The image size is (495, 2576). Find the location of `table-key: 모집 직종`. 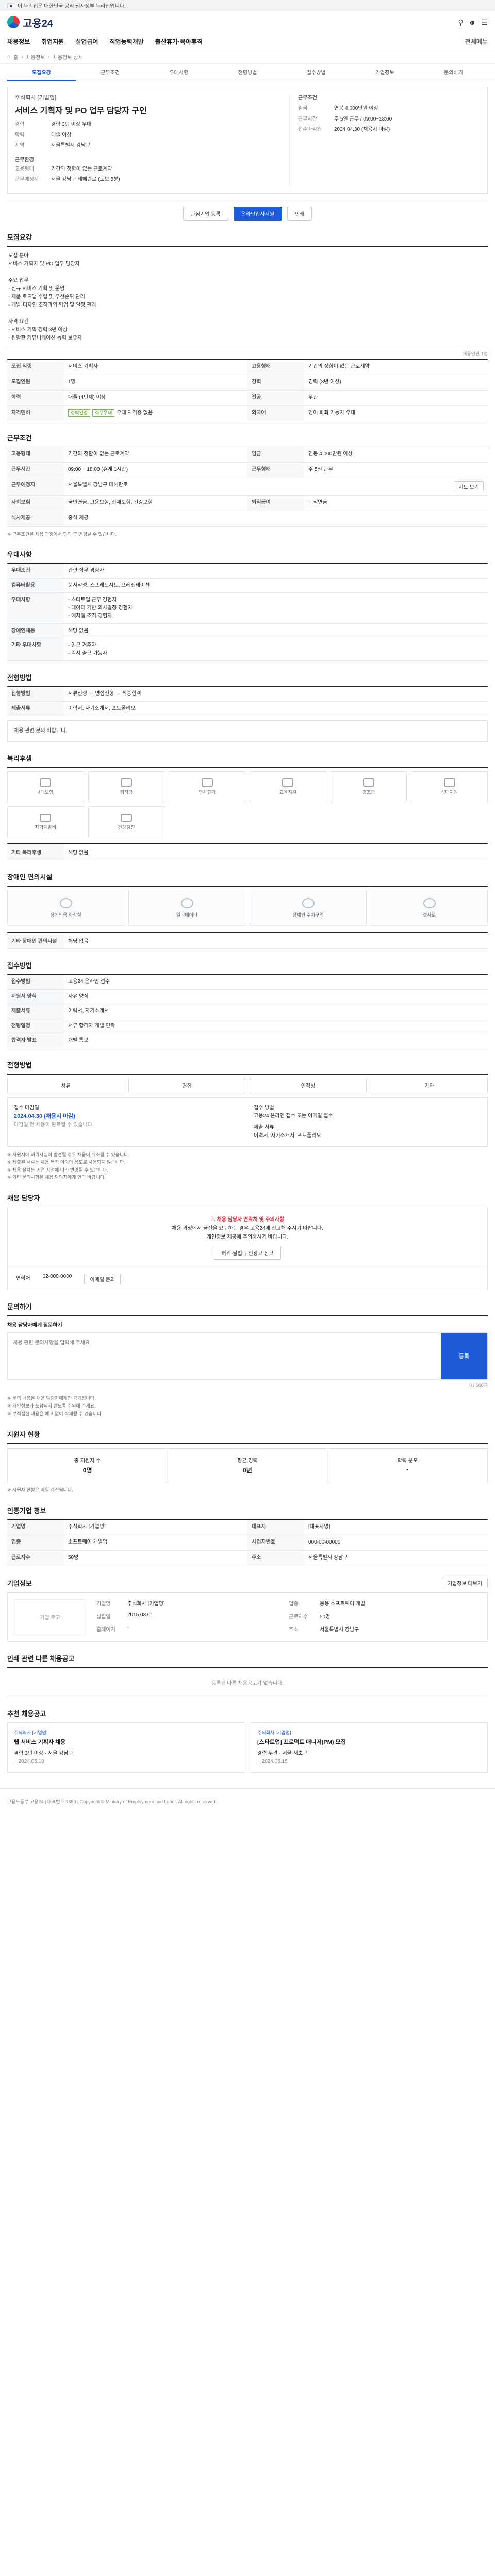

table-key: 모집 직종 is located at coordinates (35, 367).